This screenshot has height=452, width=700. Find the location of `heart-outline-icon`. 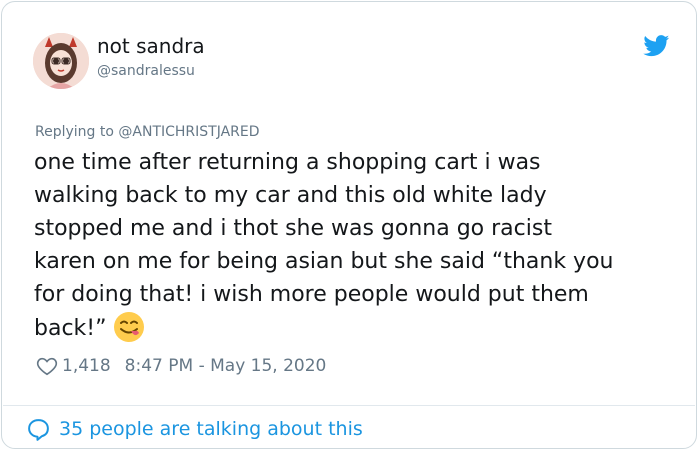

heart-outline-icon is located at coordinates (47, 366).